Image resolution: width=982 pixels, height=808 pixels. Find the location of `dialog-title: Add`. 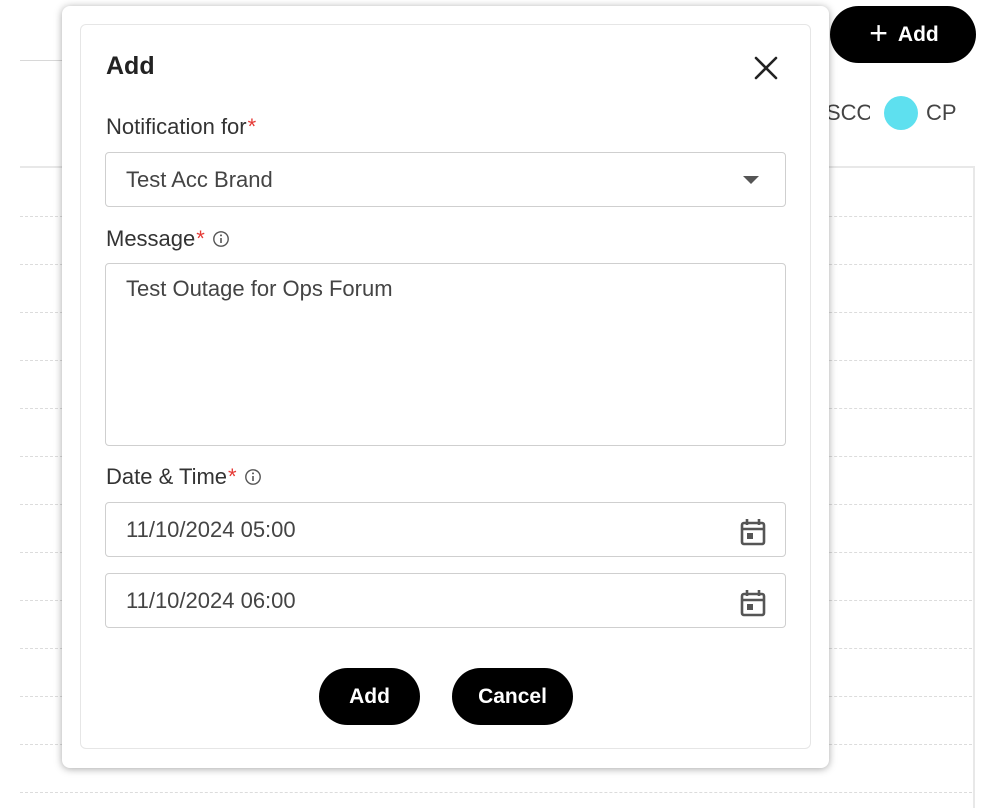

dialog-title: Add is located at coordinates (130, 66).